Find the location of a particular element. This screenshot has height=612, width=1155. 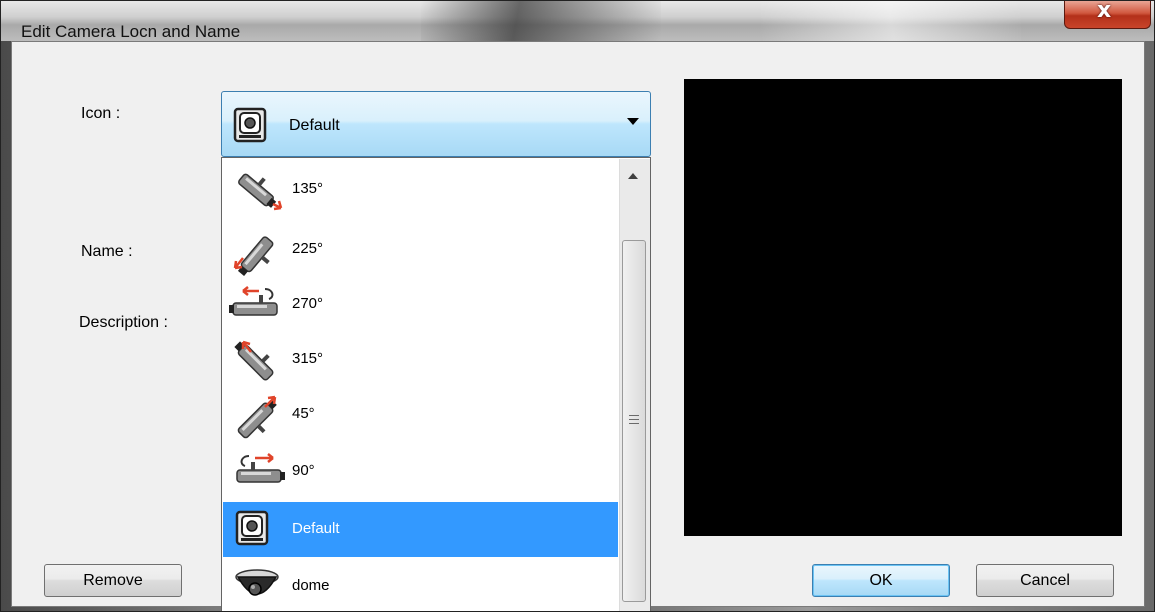

dialog-title: Edit Camera Locn and Name is located at coordinates (131, 31).